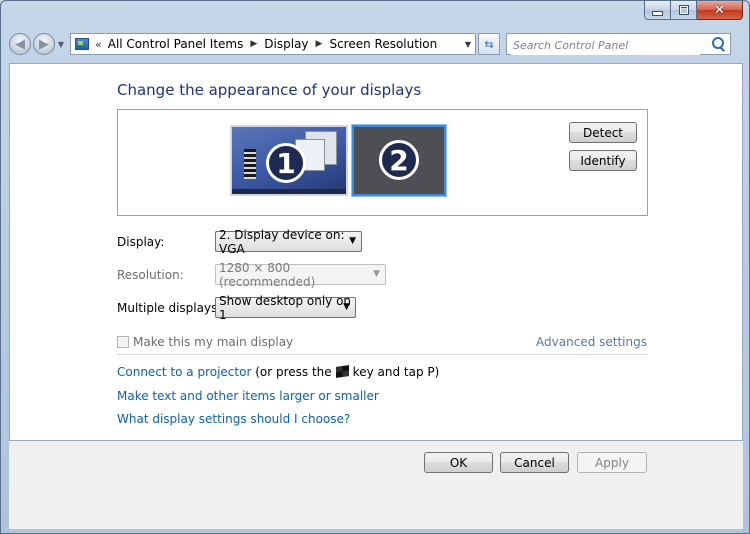 Image resolution: width=750 pixels, height=534 pixels. What do you see at coordinates (293, 372) in the screenshot?
I see `projector-hint-before: (or press the` at bounding box center [293, 372].